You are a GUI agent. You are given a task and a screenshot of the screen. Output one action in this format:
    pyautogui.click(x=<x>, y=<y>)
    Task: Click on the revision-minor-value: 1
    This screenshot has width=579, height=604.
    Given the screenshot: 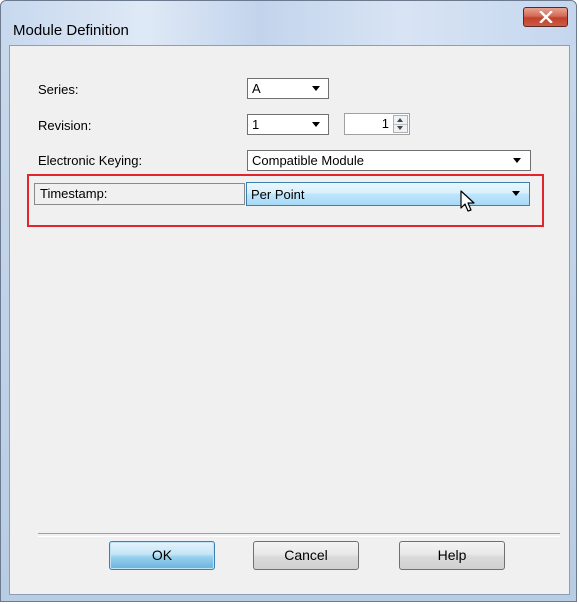 What is the action you would take?
    pyautogui.click(x=385, y=123)
    